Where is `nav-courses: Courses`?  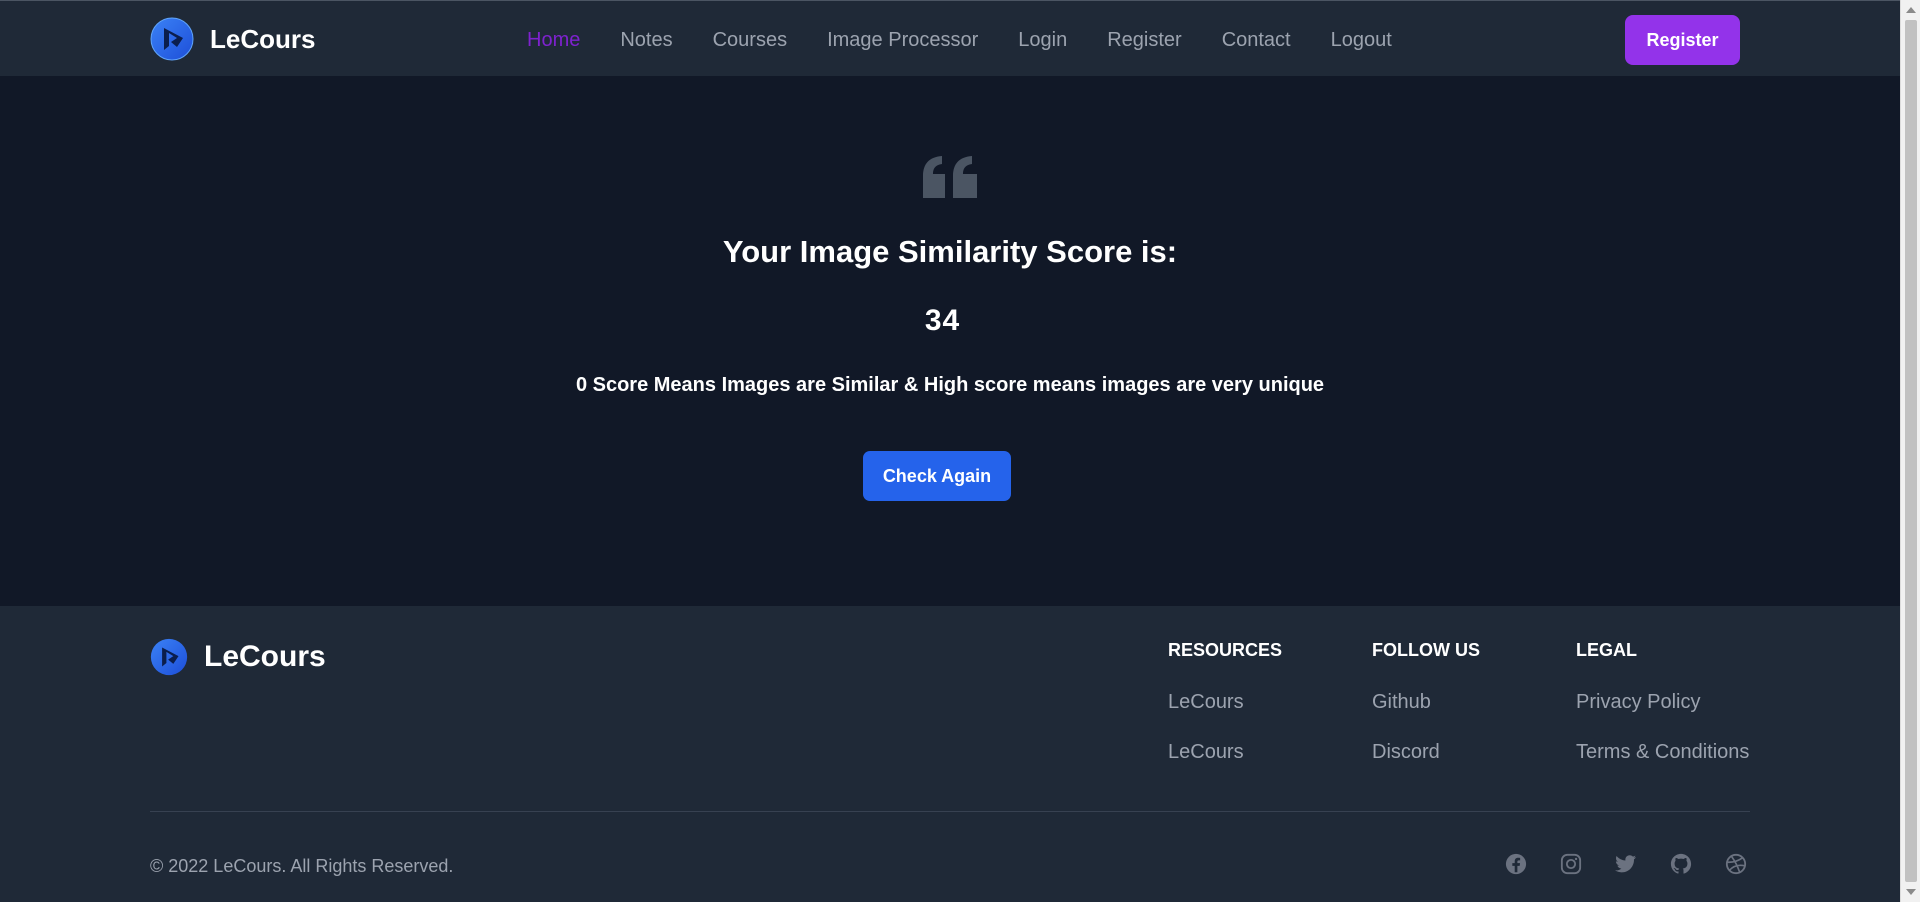
nav-courses: Courses is located at coordinates (750, 40).